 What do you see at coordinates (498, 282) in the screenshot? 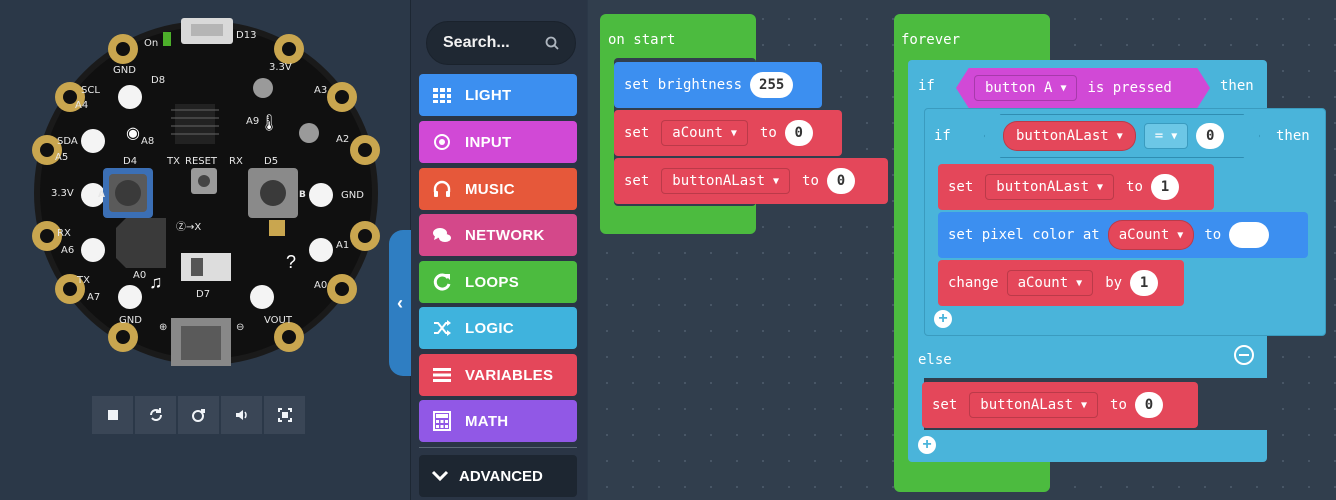
I see `category-loops: LOOPS` at bounding box center [498, 282].